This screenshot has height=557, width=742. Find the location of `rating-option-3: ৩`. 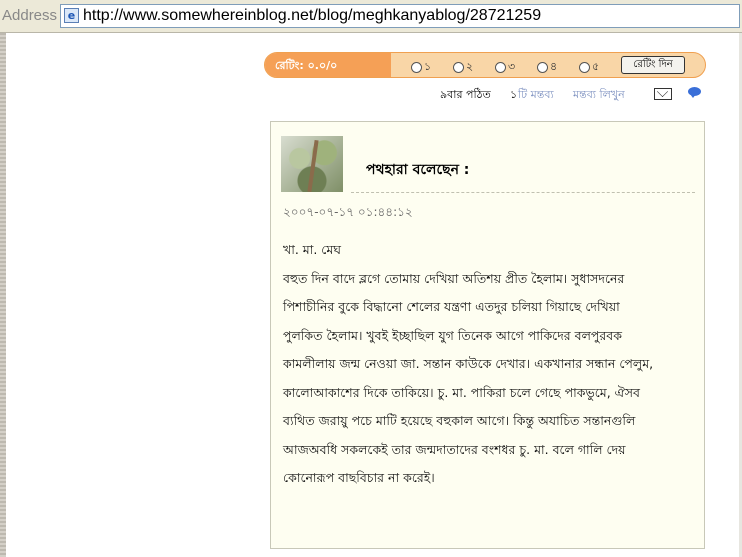

rating-option-3: ৩ is located at coordinates (505, 67).